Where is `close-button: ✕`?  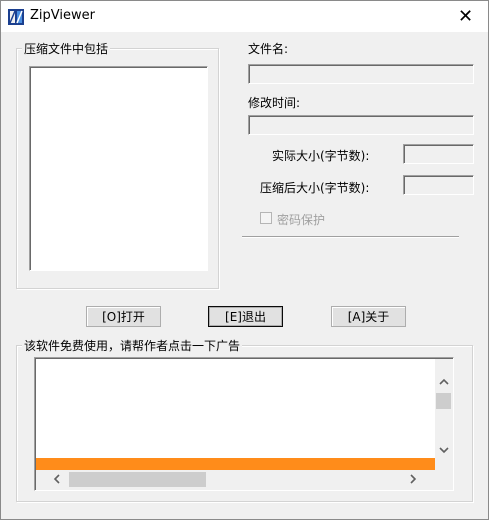
close-button: ✕ is located at coordinates (465, 16).